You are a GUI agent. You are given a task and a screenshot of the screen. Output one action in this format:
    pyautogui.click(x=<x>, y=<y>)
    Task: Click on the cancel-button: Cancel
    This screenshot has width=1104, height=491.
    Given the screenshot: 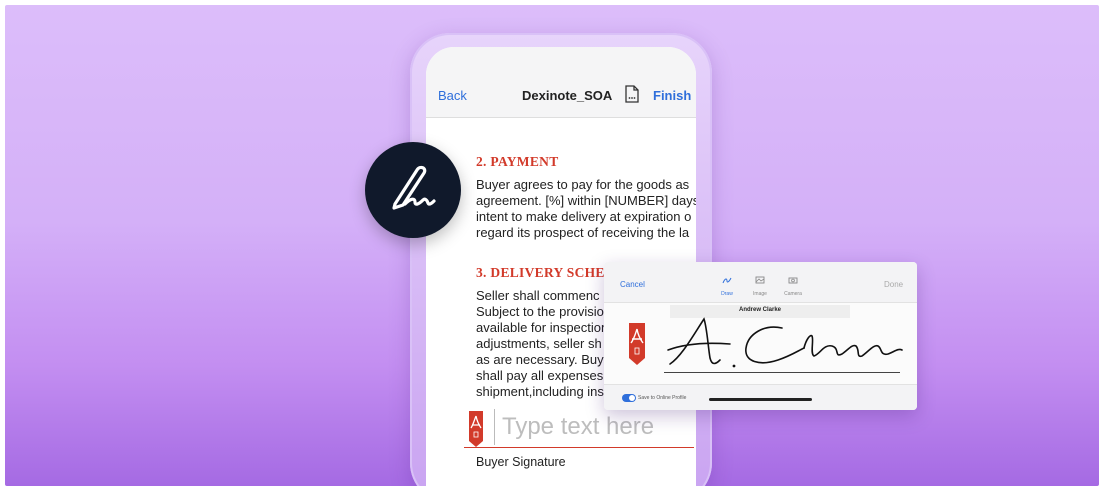 What is the action you would take?
    pyautogui.click(x=632, y=284)
    